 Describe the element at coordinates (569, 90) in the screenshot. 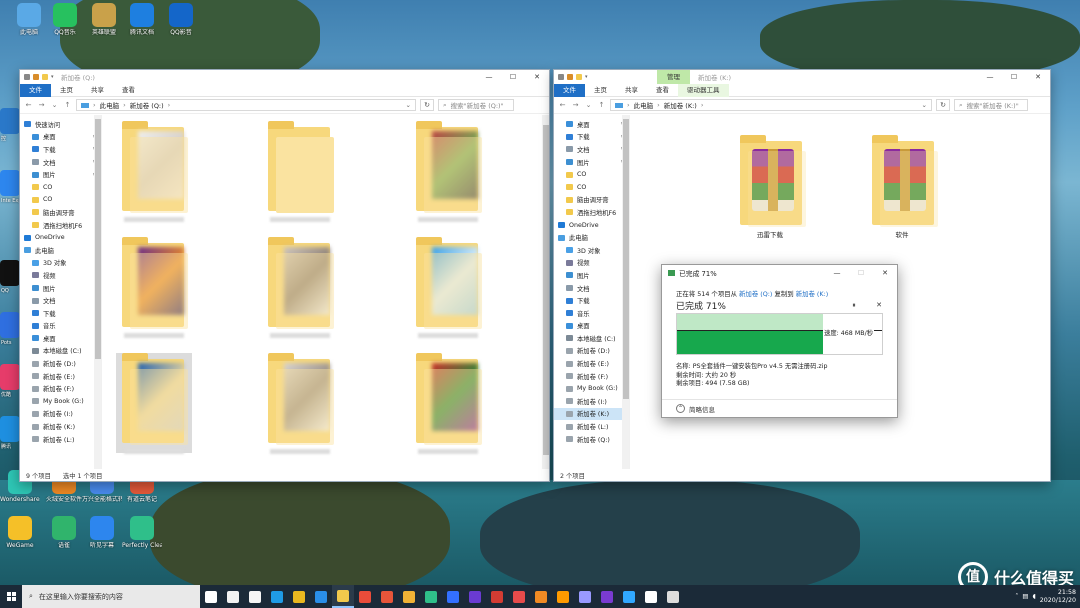

I see `tab-file: 文件` at that location.